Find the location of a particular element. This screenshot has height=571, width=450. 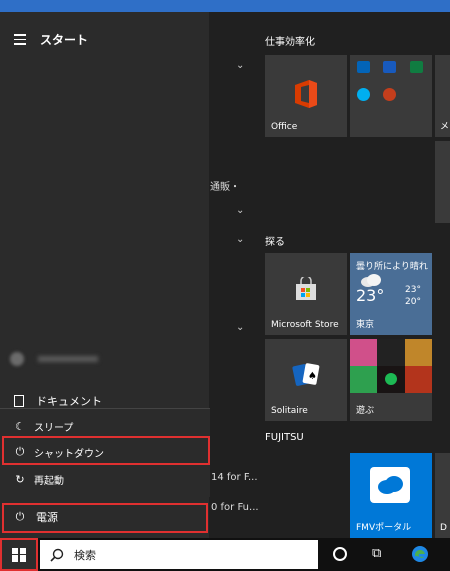

edge-icon is located at coordinates (420, 554).